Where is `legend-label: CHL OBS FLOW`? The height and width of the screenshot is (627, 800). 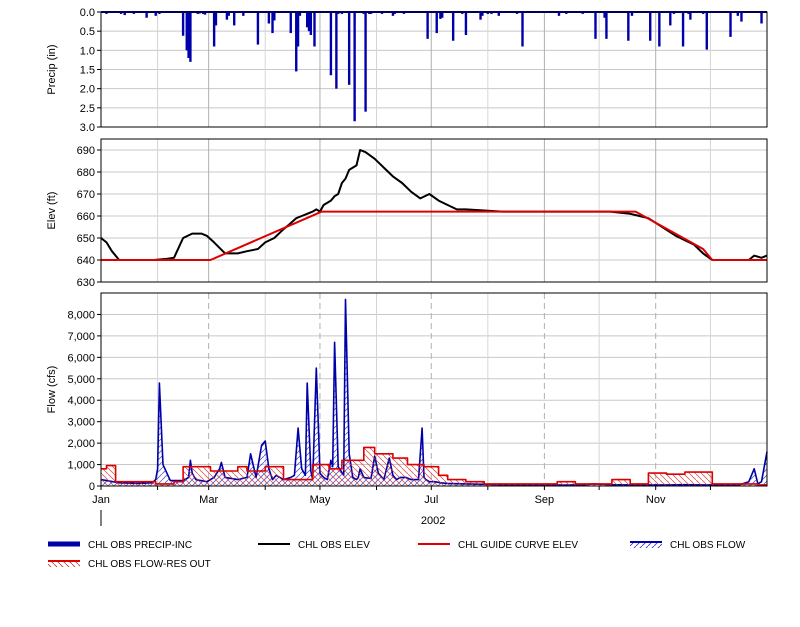 legend-label: CHL OBS FLOW is located at coordinates (708, 545).